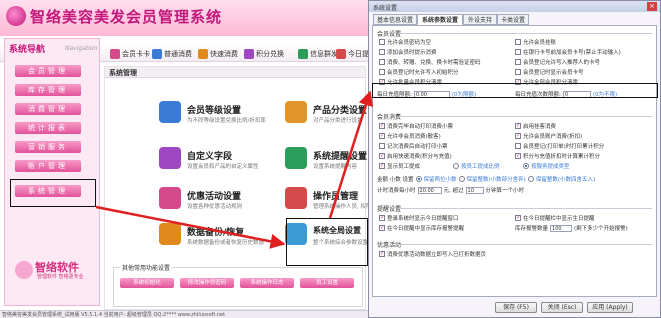 The height and width of the screenshot is (318, 661). I want to click on tab-peripherals: 外设支持, so click(480, 19).